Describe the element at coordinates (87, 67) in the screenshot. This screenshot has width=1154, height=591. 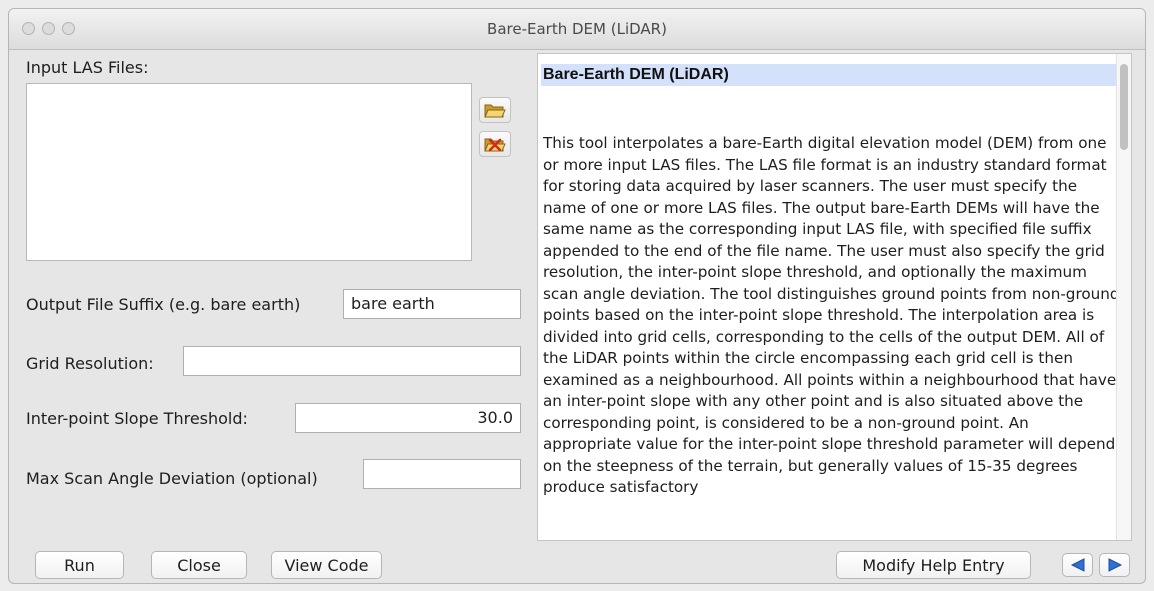
I see `input-las-files-label: Input LAS Files:` at that location.